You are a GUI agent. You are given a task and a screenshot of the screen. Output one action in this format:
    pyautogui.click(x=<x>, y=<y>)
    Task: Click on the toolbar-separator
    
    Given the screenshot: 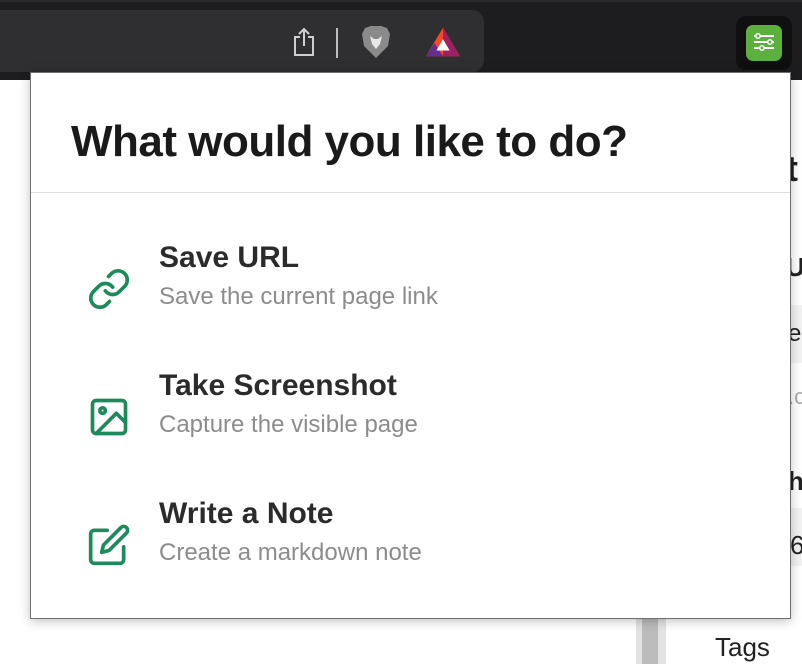 What is the action you would take?
    pyautogui.click(x=337, y=43)
    